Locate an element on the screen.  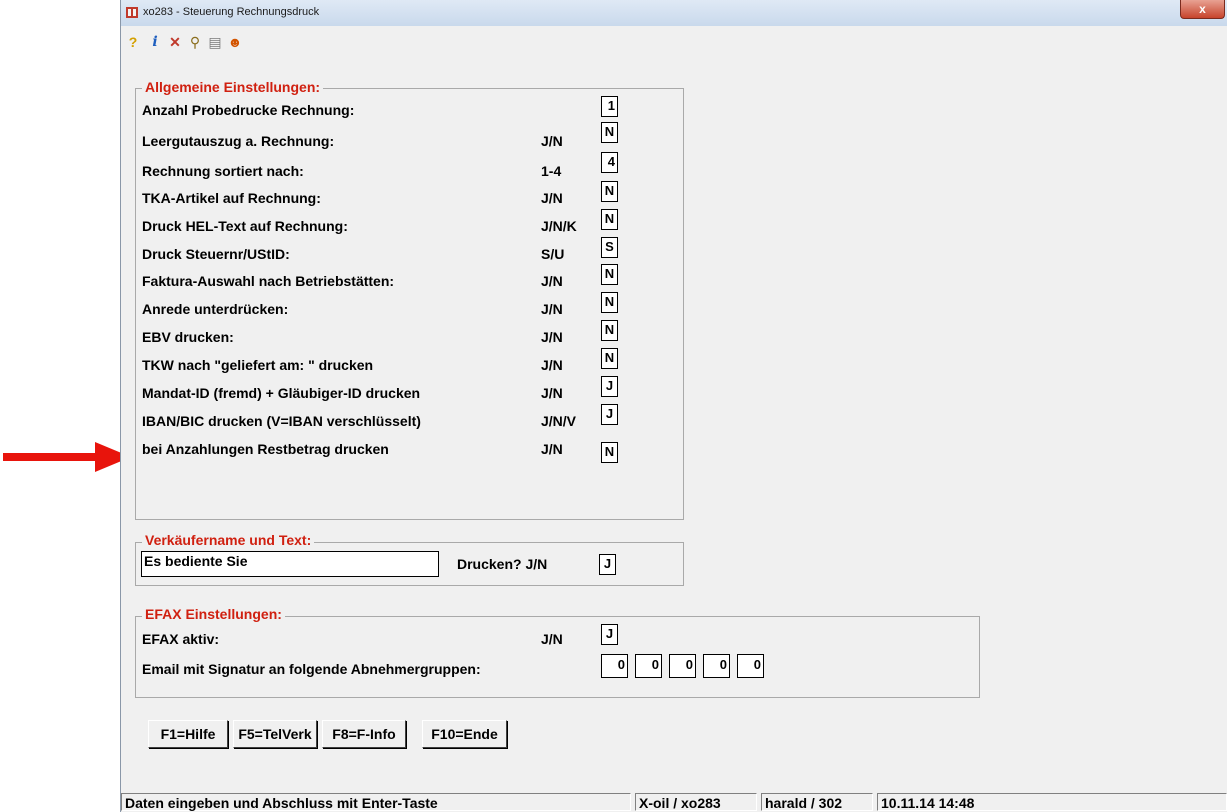
tka-field: N is located at coordinates (609, 191).